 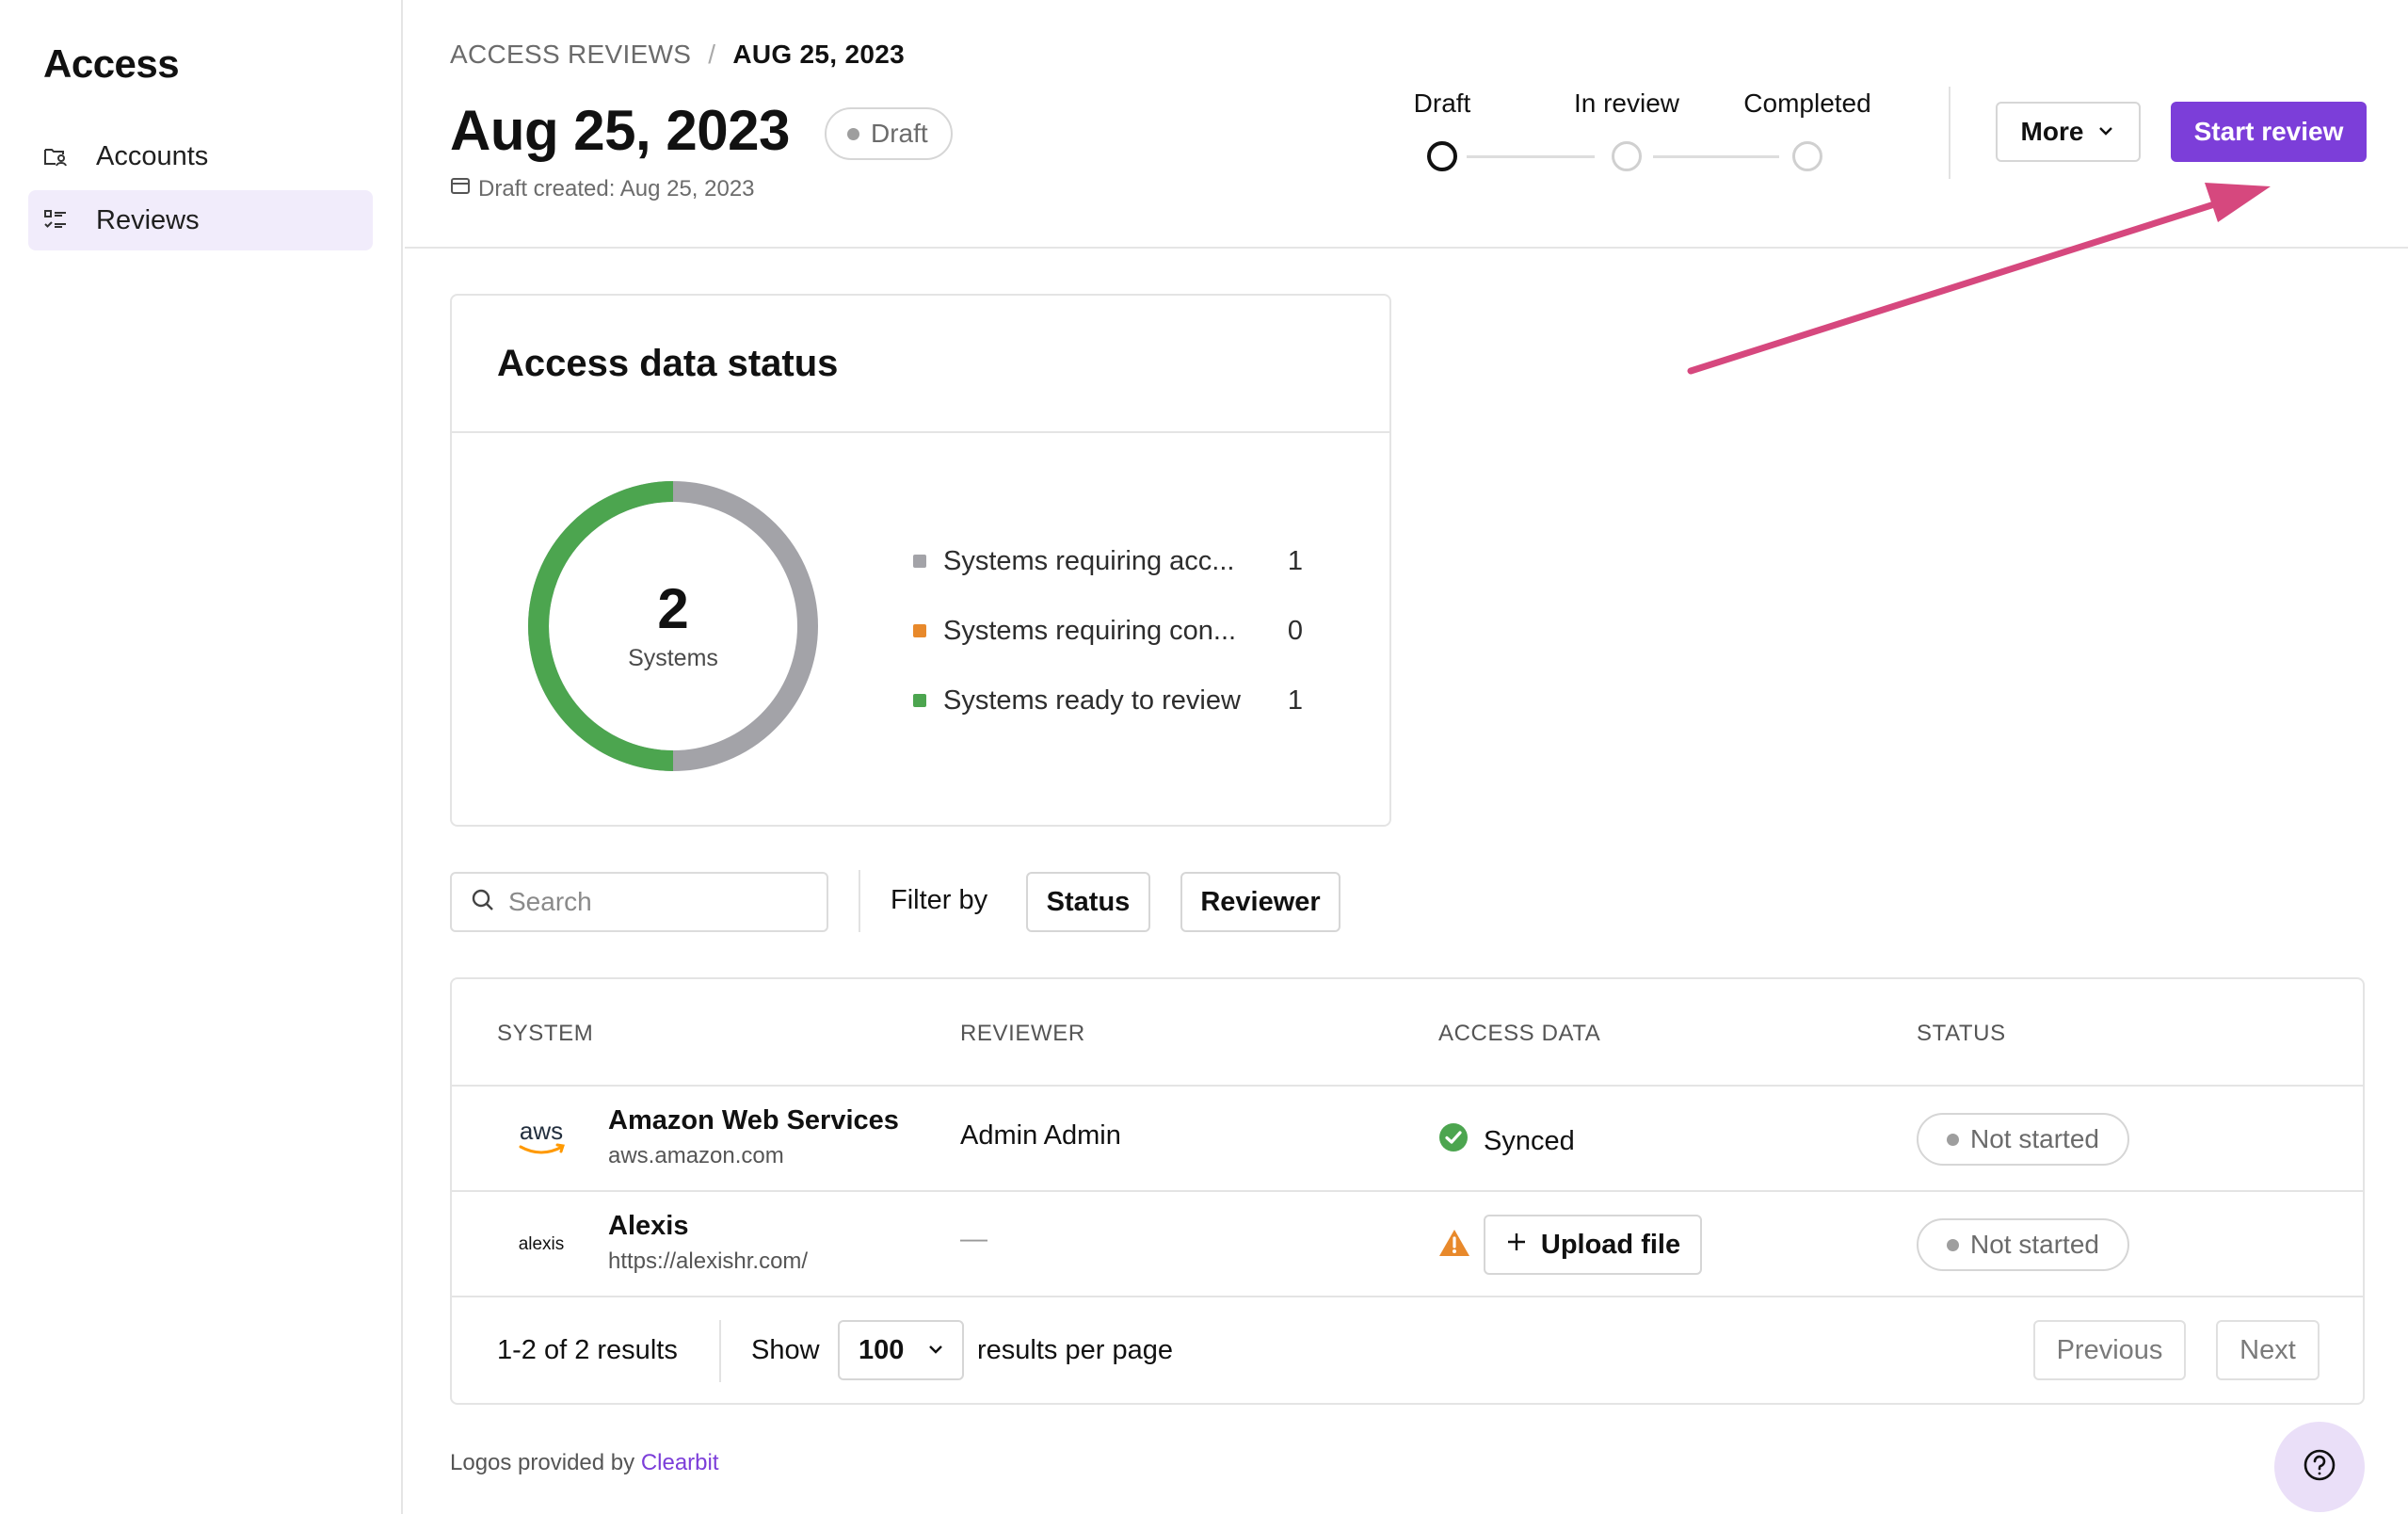 What do you see at coordinates (2268, 1350) in the screenshot?
I see `next-page-button: Next` at bounding box center [2268, 1350].